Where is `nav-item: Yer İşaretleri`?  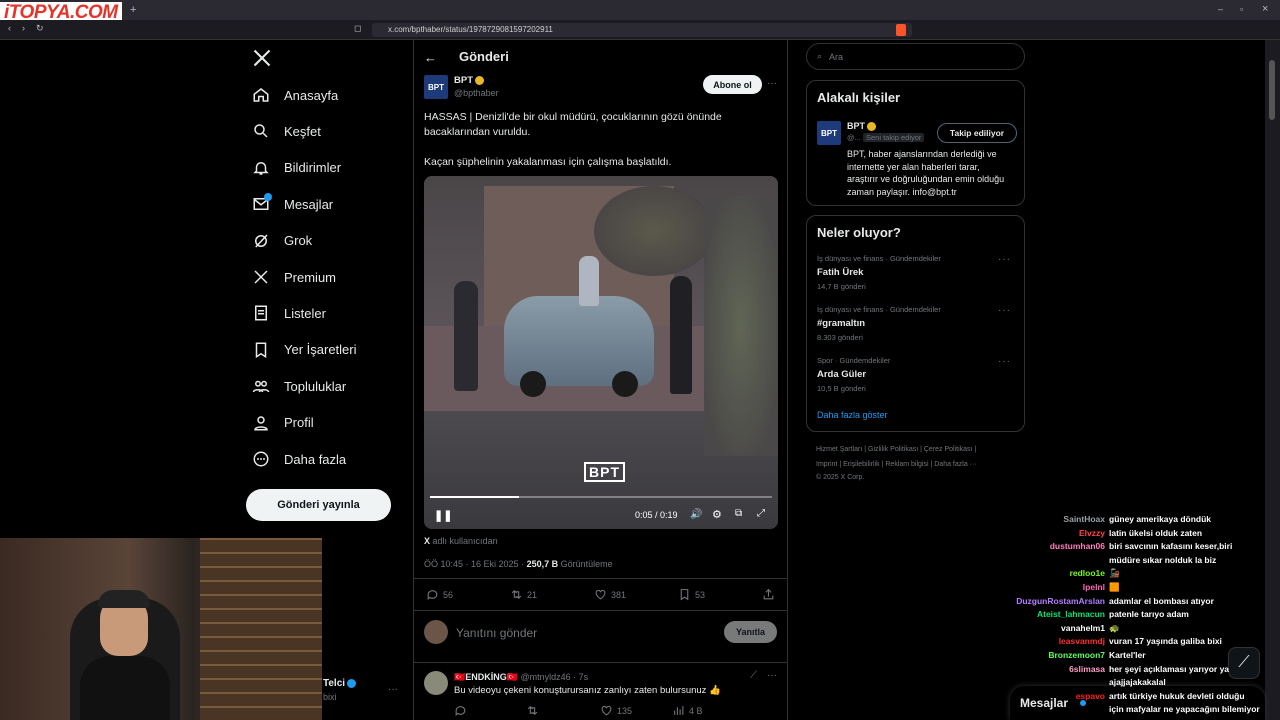 nav-item: Yer İşaretleri is located at coordinates (304, 350).